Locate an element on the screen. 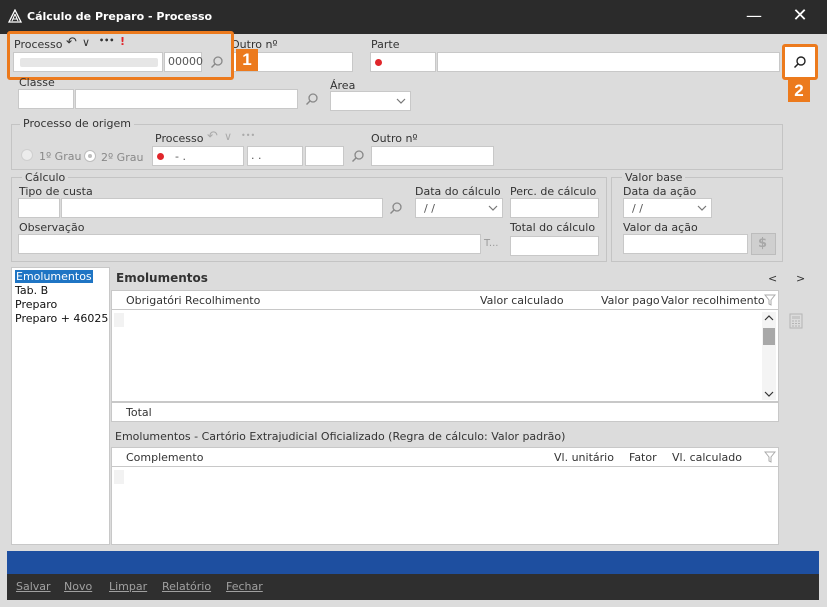 This screenshot has width=827, height=607. window-title: Cálculo de Preparo - Processo is located at coordinates (120, 16).